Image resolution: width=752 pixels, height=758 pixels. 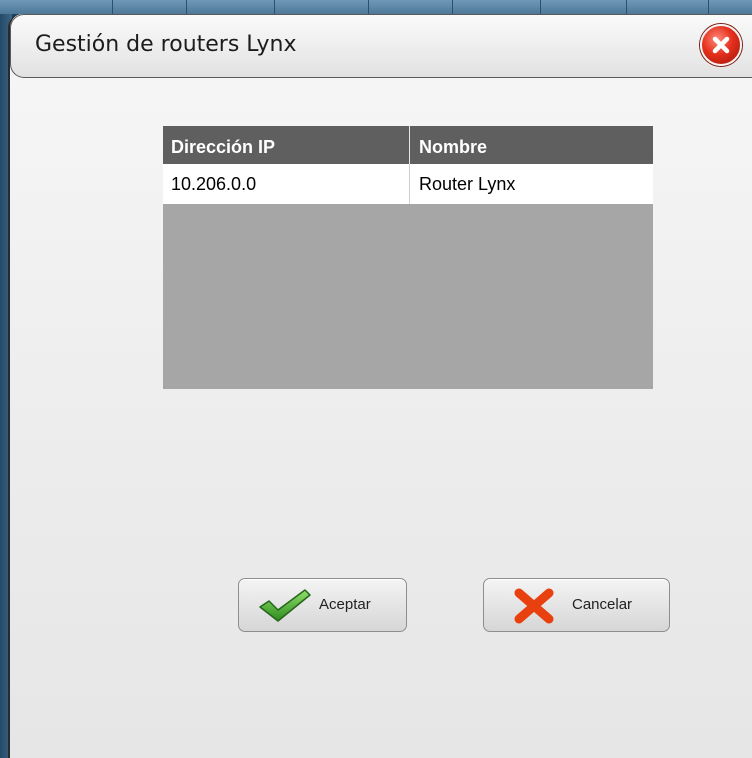 What do you see at coordinates (286, 184) in the screenshot?
I see `cell-ip: 10.206.0.0` at bounding box center [286, 184].